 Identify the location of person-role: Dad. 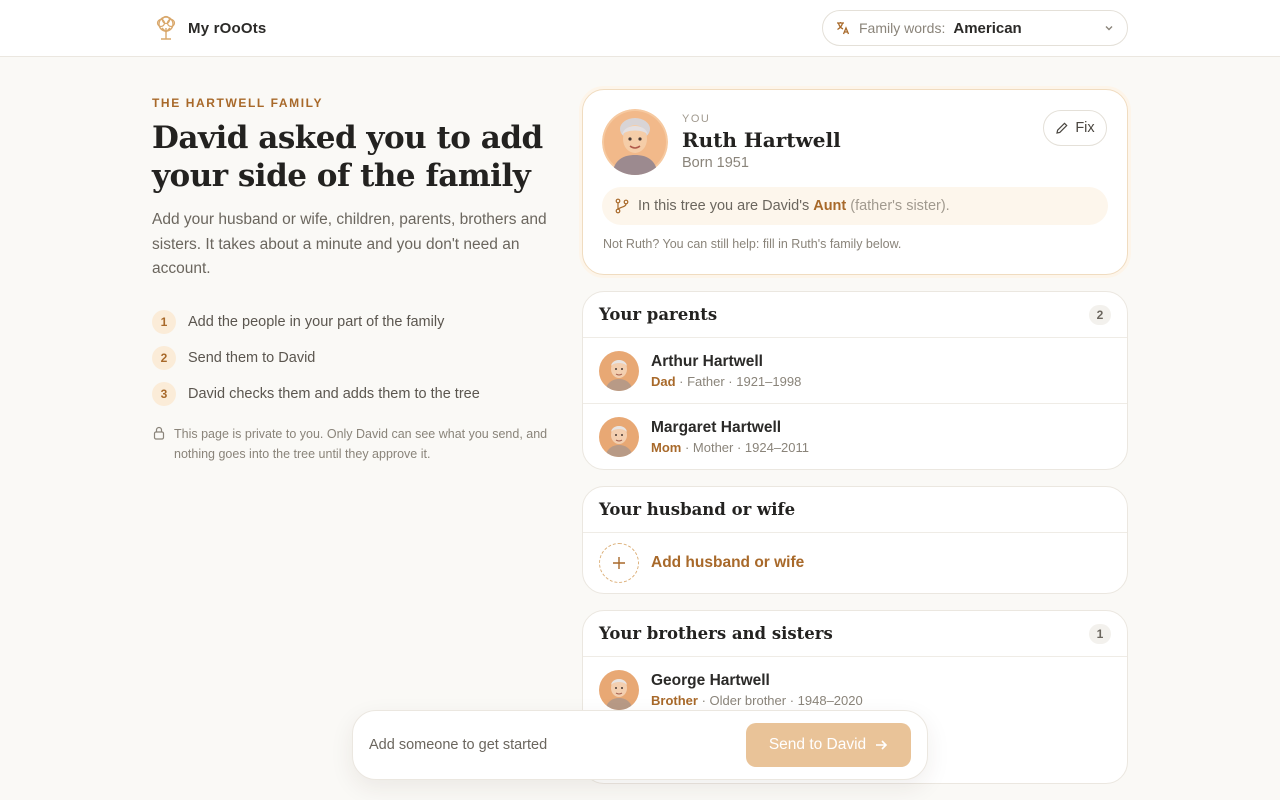
(663, 381).